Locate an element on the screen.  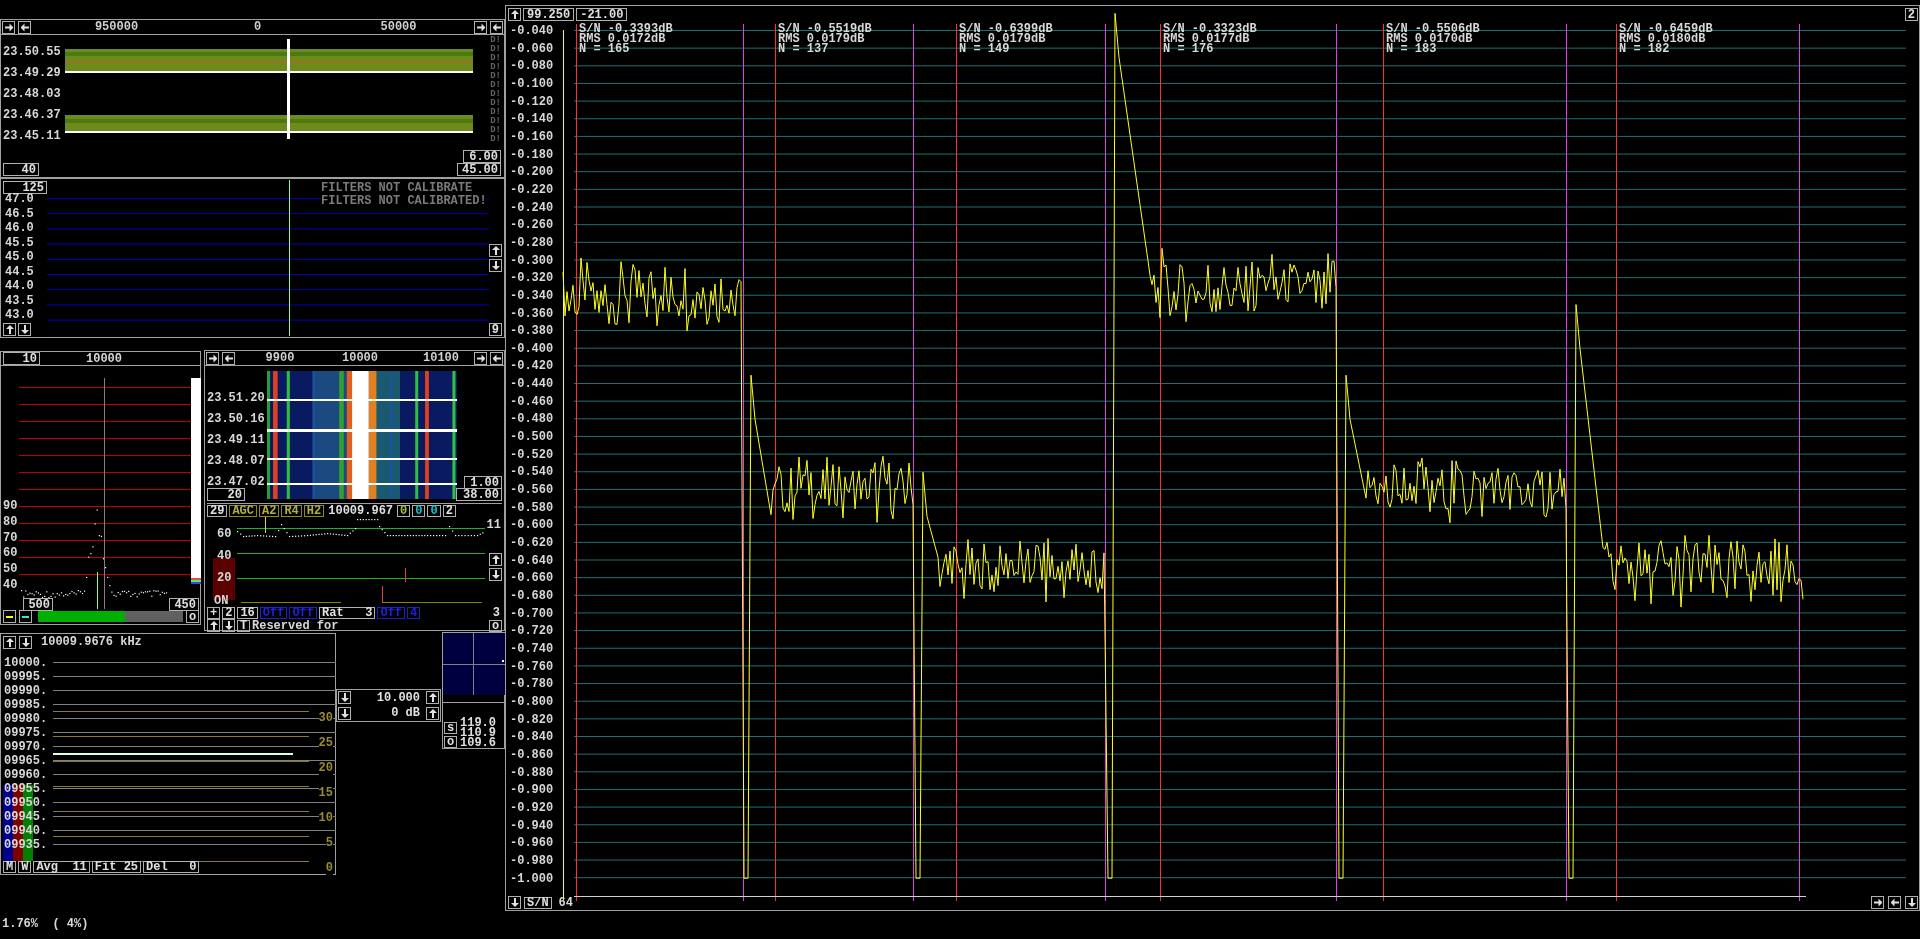
count-text: 64 is located at coordinates (565, 902).